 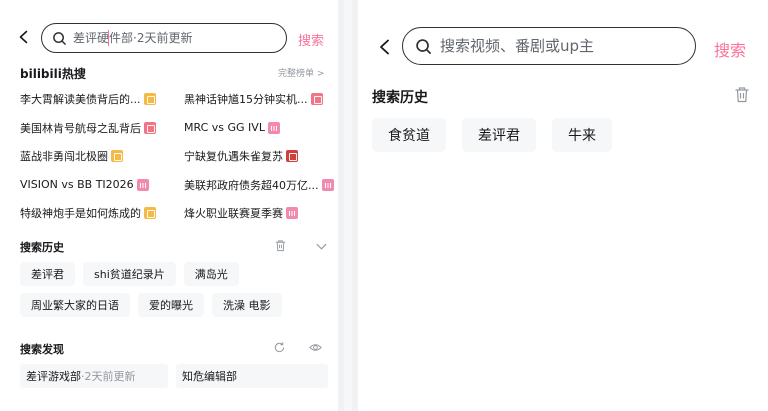 What do you see at coordinates (279, 347) in the screenshot?
I see `refresh-icon` at bounding box center [279, 347].